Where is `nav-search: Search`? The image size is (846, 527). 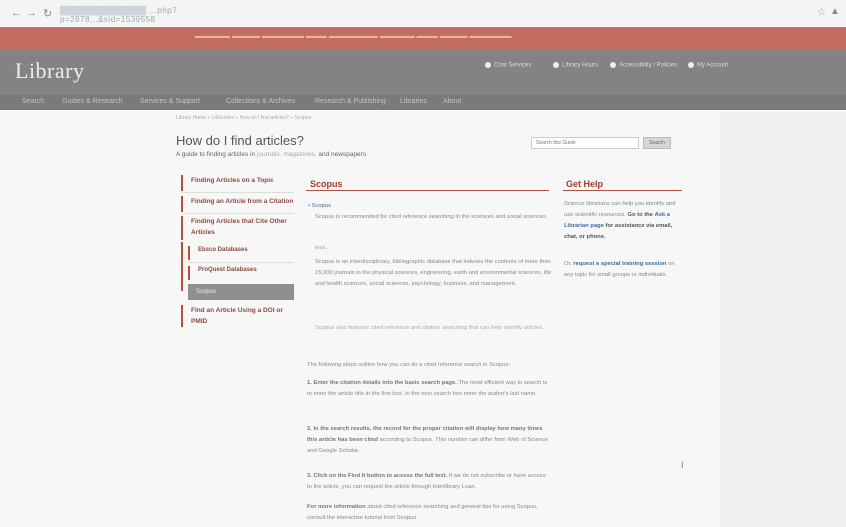 nav-search: Search is located at coordinates (33, 101).